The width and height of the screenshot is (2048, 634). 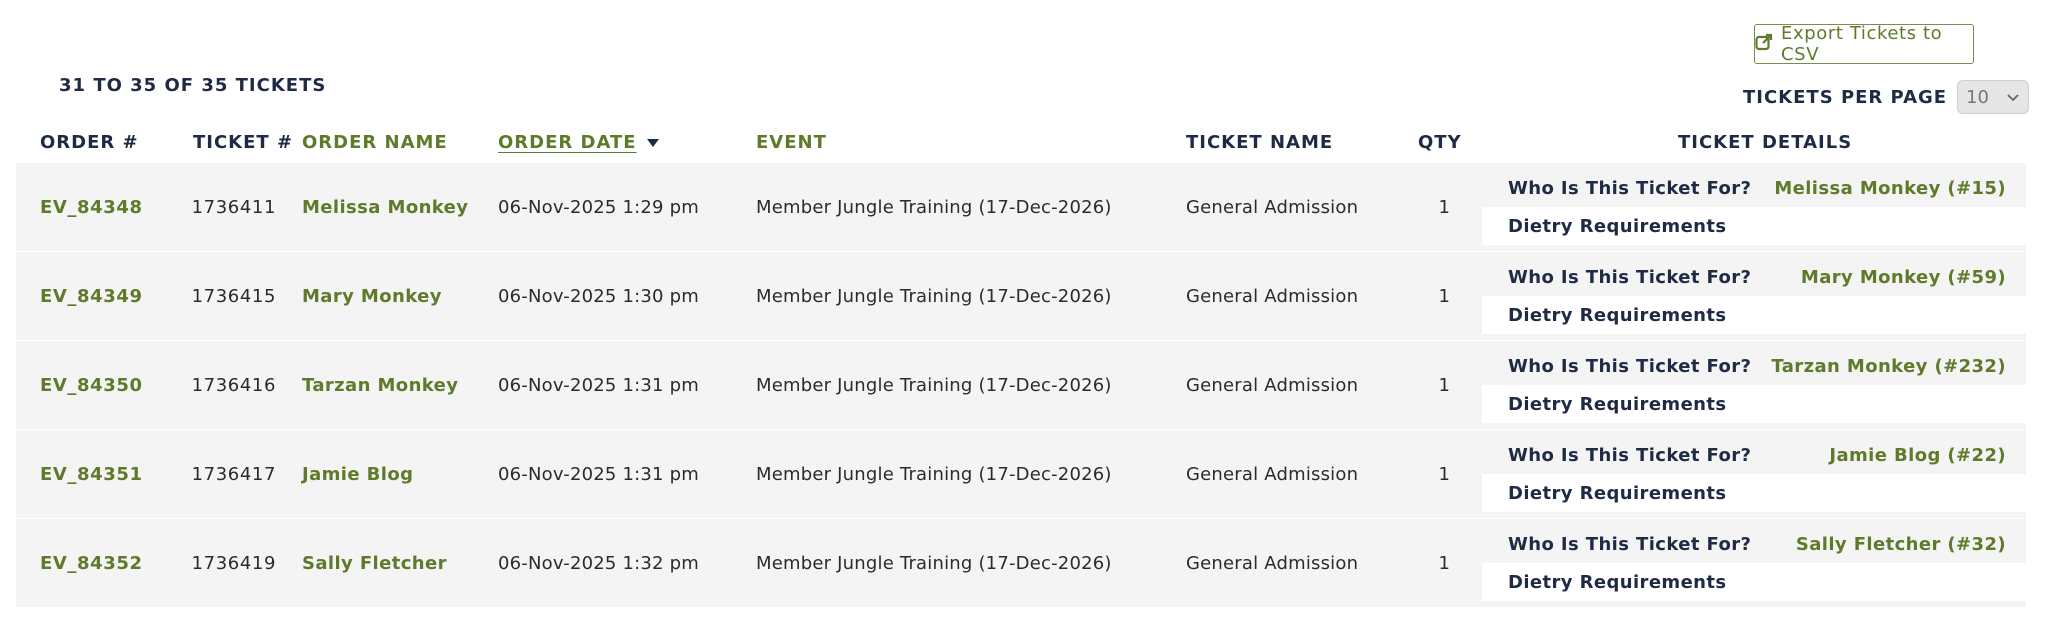 I want to click on col-header-ticket: TICKET #, so click(x=243, y=142).